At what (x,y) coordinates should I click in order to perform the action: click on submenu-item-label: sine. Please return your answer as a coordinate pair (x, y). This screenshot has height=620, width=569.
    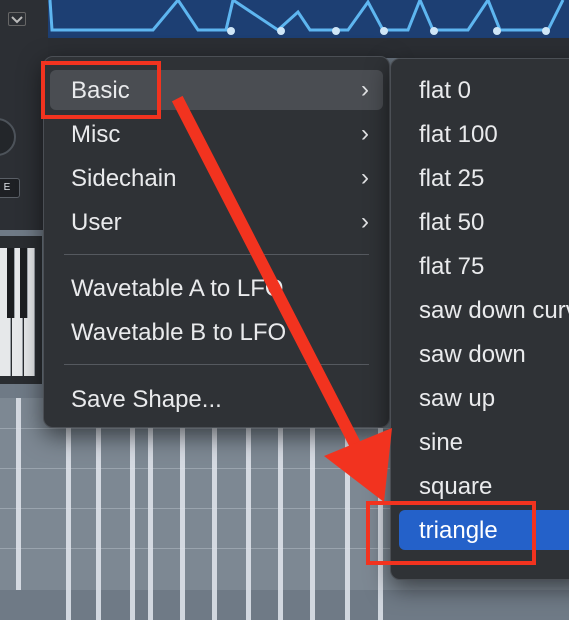
    Looking at the image, I should click on (441, 442).